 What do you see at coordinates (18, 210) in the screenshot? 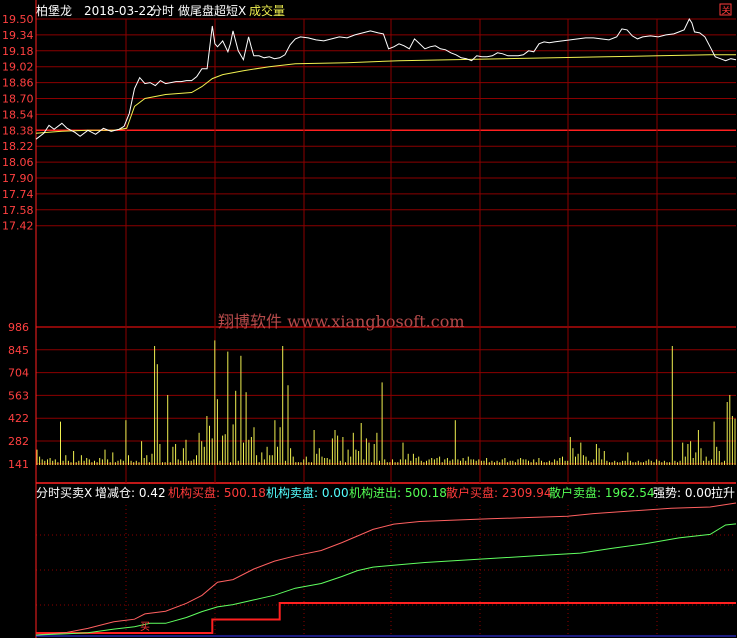
I see `price-tick-label: 17.58` at bounding box center [18, 210].